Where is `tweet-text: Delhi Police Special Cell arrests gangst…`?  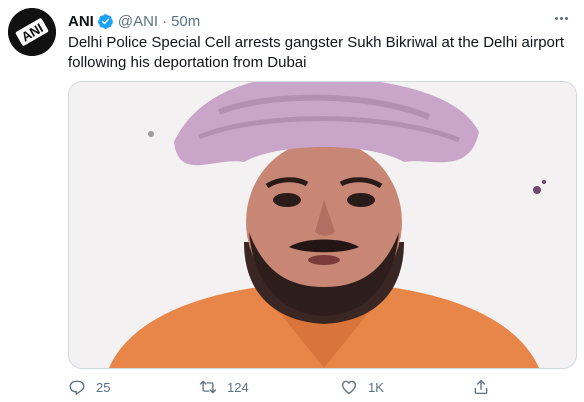 tweet-text: Delhi Police Special Cell arrests gangst… is located at coordinates (316, 52).